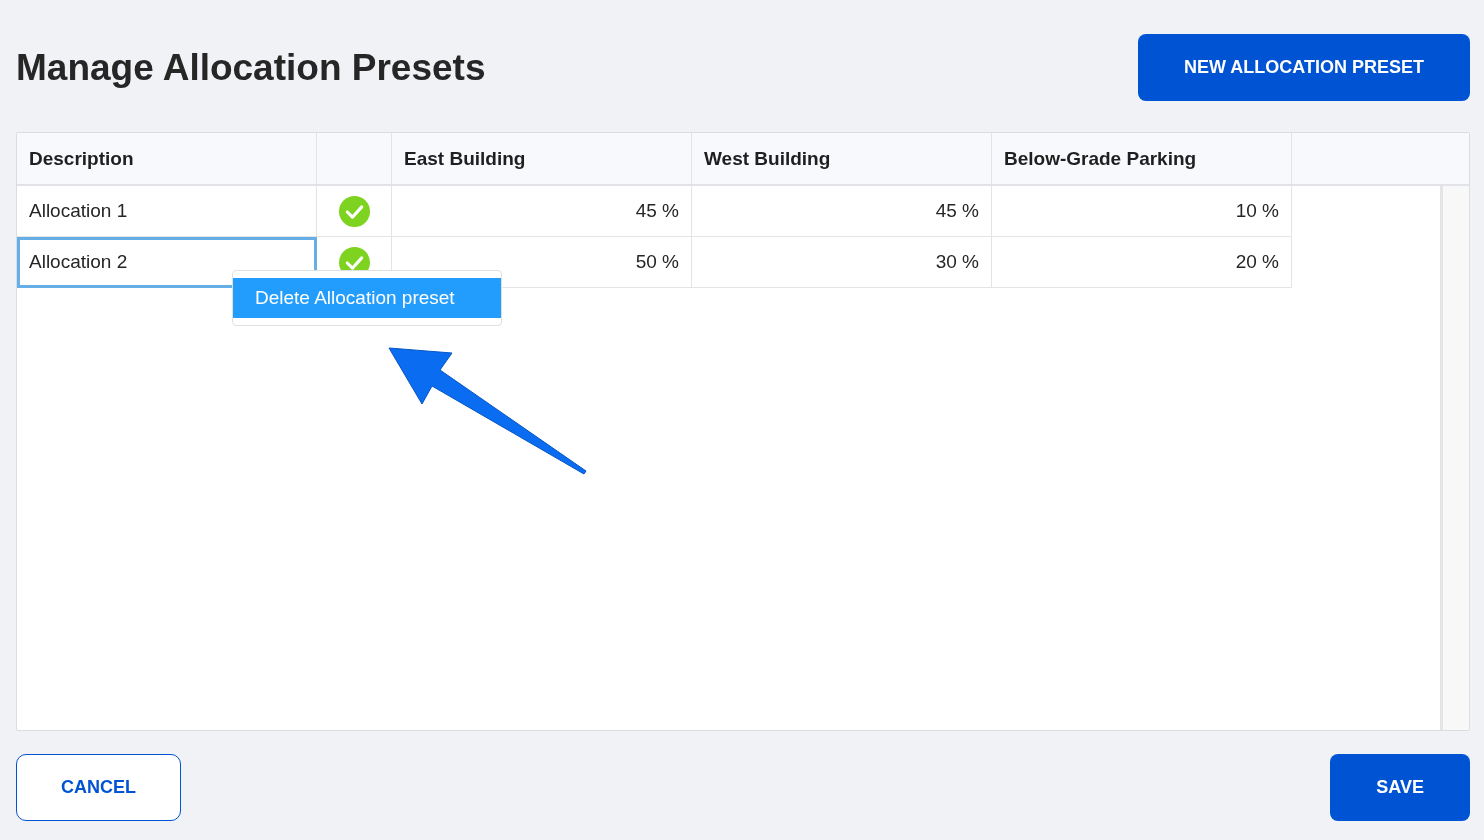 The height and width of the screenshot is (840, 1484). What do you see at coordinates (167, 158) in the screenshot?
I see `column-header: Description` at bounding box center [167, 158].